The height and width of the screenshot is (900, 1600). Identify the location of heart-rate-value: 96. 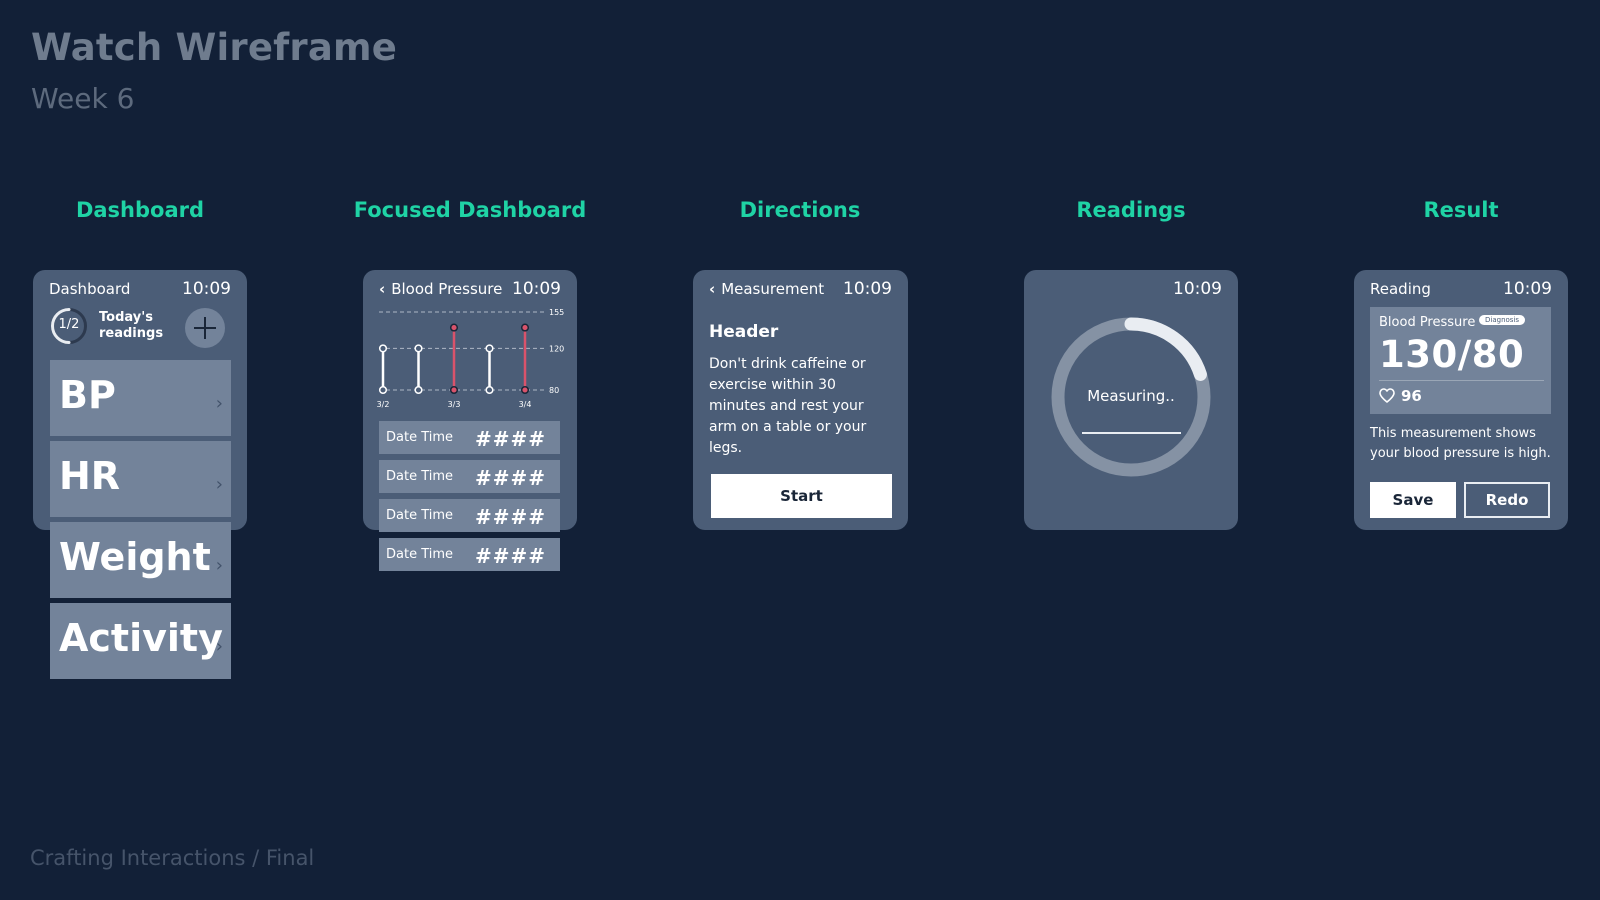
(1411, 396).